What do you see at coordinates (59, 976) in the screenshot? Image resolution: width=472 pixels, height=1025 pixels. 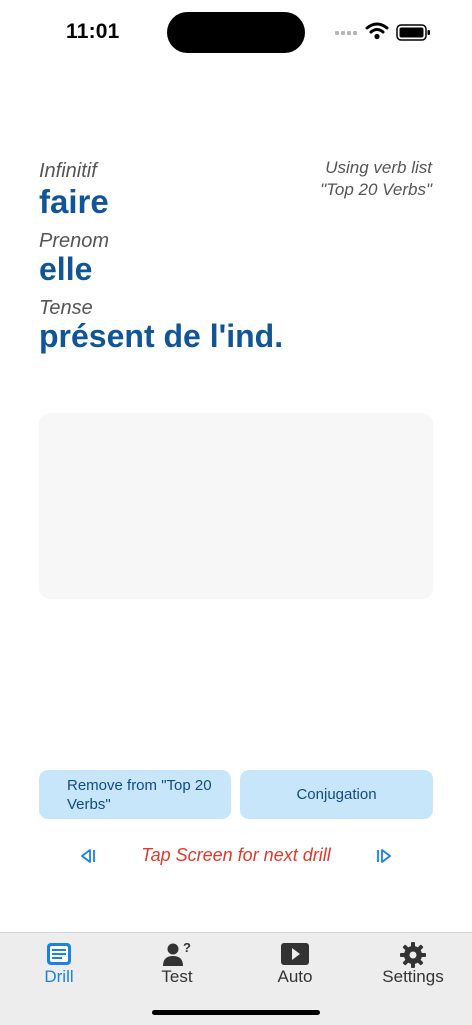 I see `tab-drill-label: Drill` at bounding box center [59, 976].